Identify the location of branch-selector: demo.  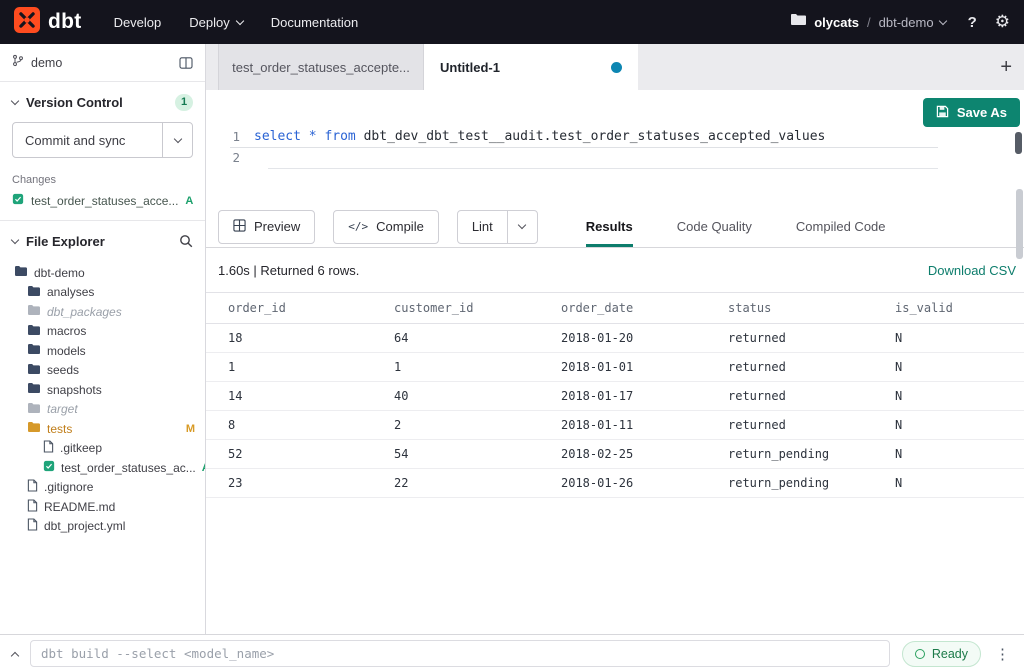
(102, 63).